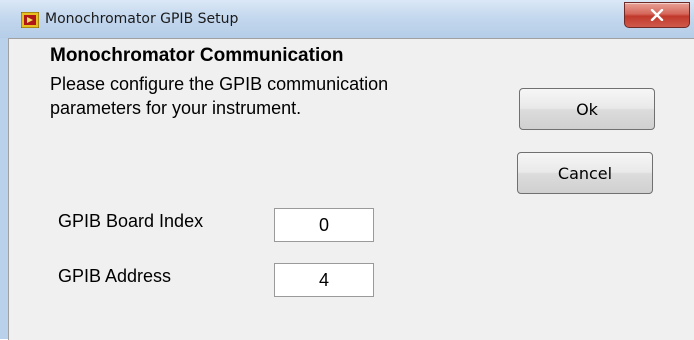 The height and width of the screenshot is (340, 694). I want to click on close-button, so click(657, 15).